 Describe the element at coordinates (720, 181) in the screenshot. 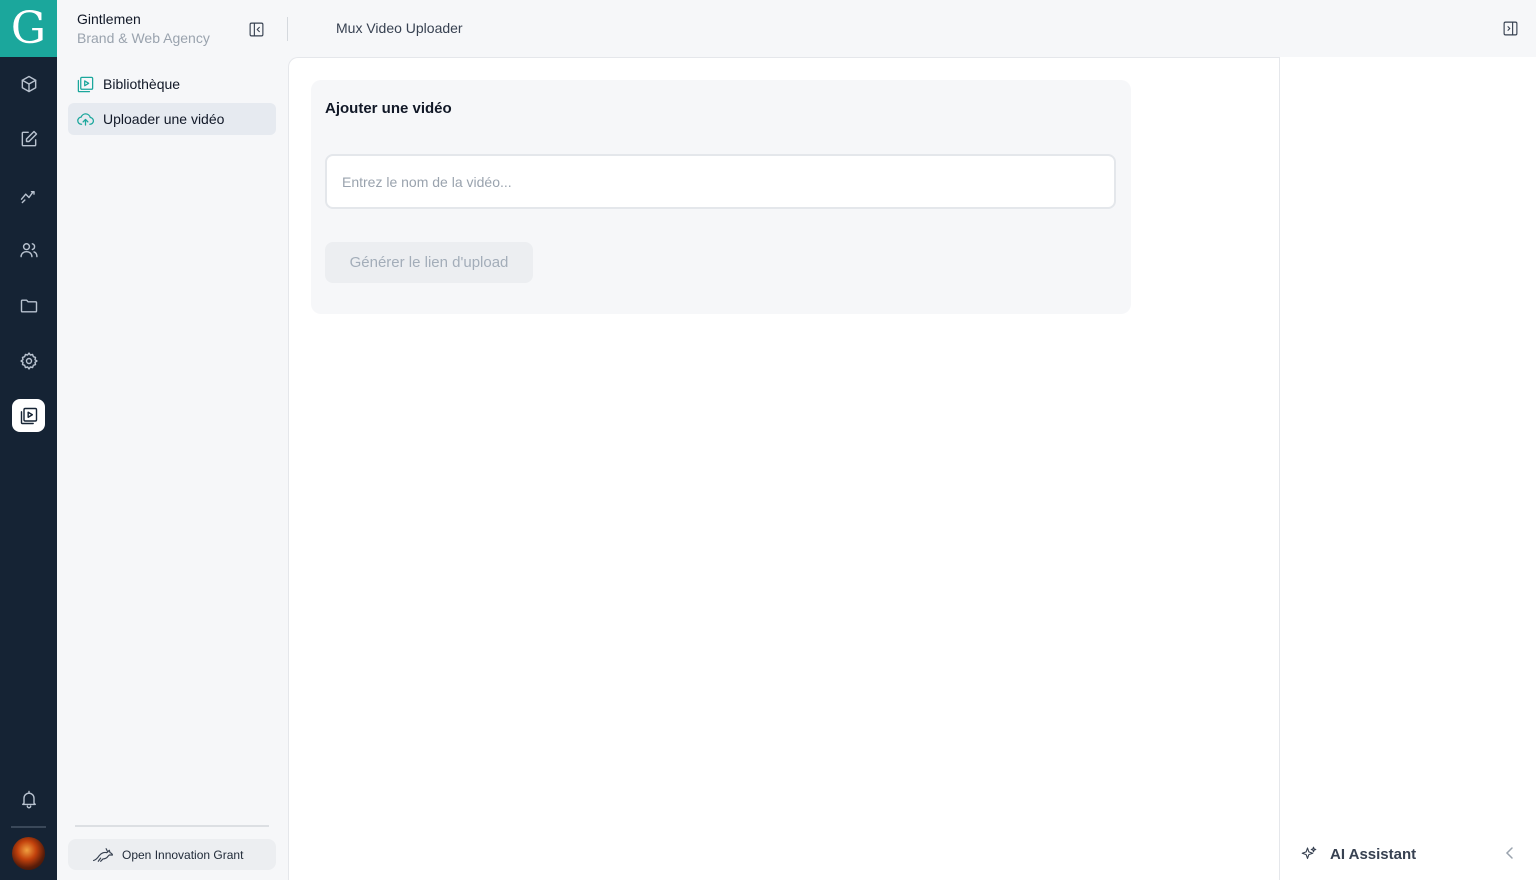

I see `video-name-input` at that location.